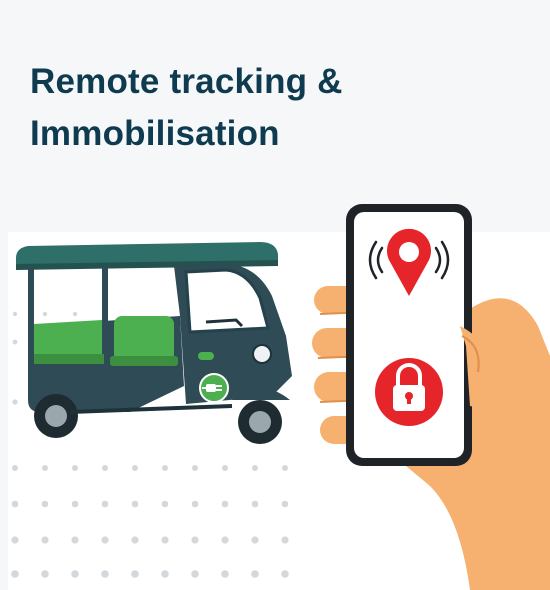 The height and width of the screenshot is (590, 550). I want to click on padlock-icon, so click(409, 392).